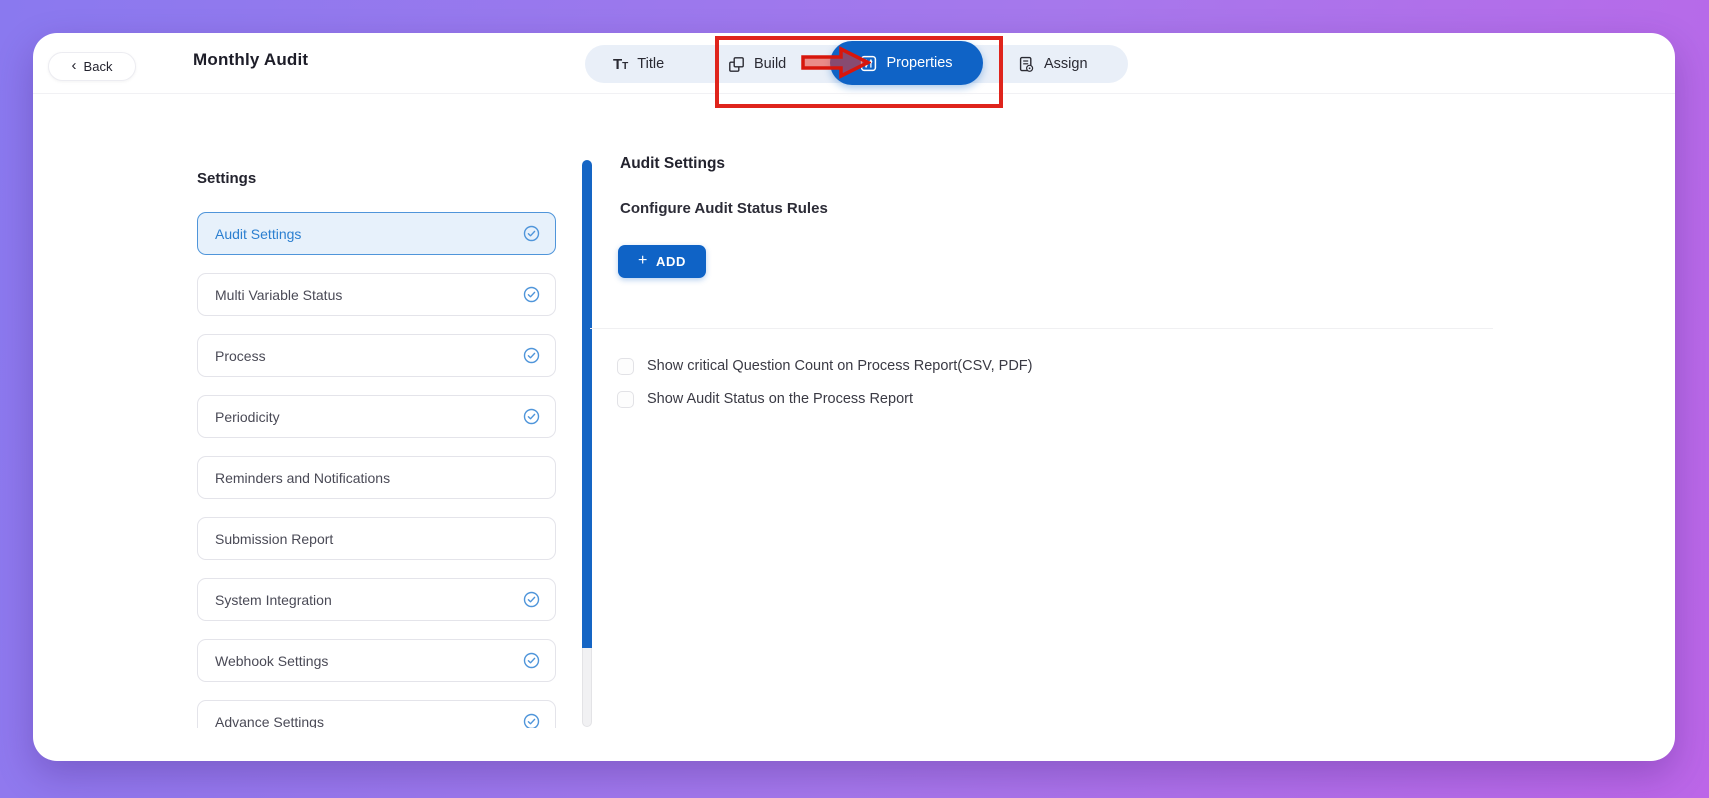 This screenshot has height=798, width=1709. What do you see at coordinates (269, 721) in the screenshot?
I see `sidebar-item-label: Advance Settings` at bounding box center [269, 721].